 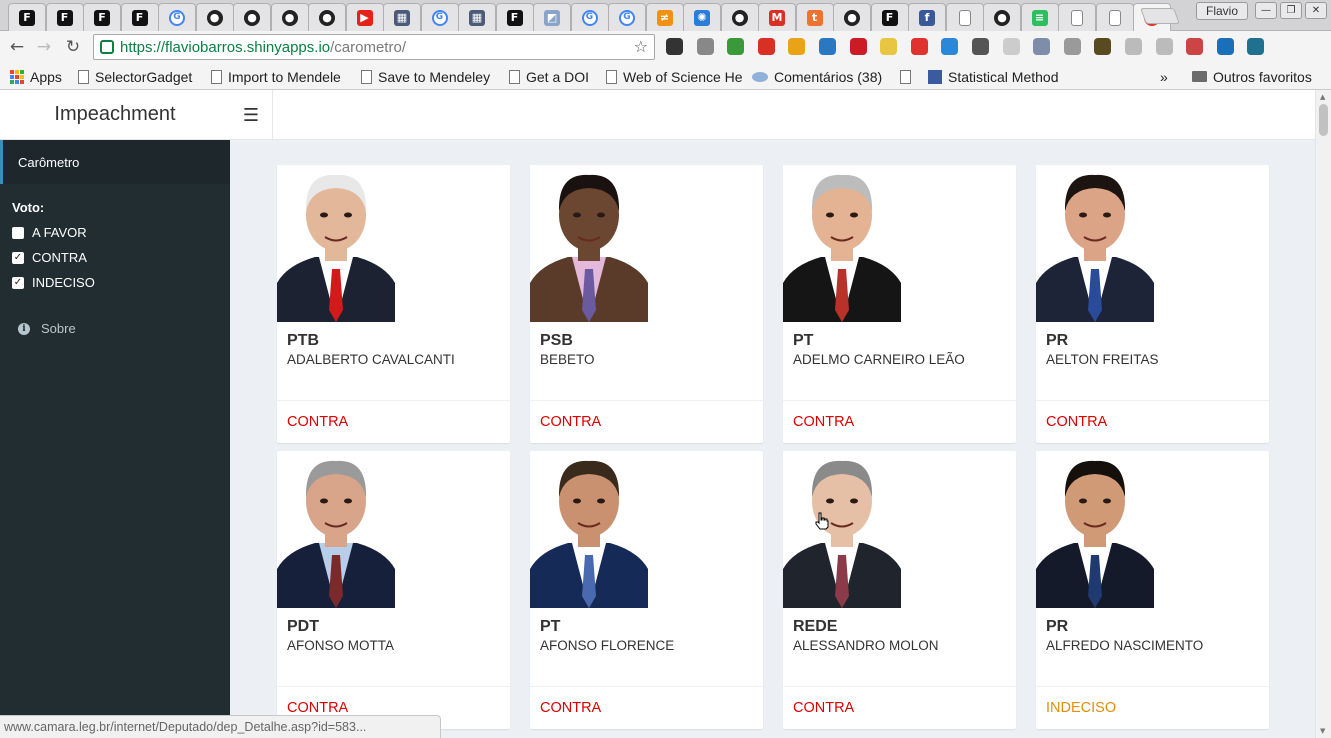 What do you see at coordinates (1266, 10) in the screenshot?
I see `minimize-icon: —` at bounding box center [1266, 10].